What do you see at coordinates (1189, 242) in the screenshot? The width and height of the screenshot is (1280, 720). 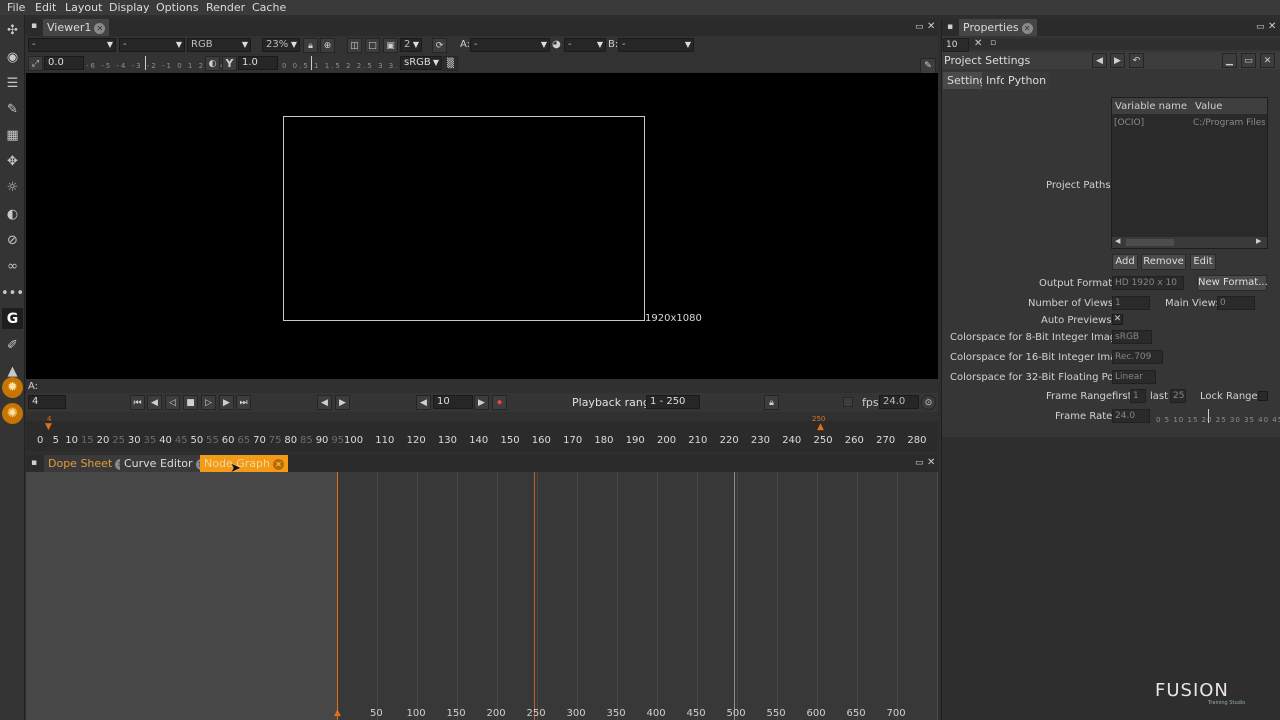 I see `horizontal-scrollbar: ◀ ▶` at bounding box center [1189, 242].